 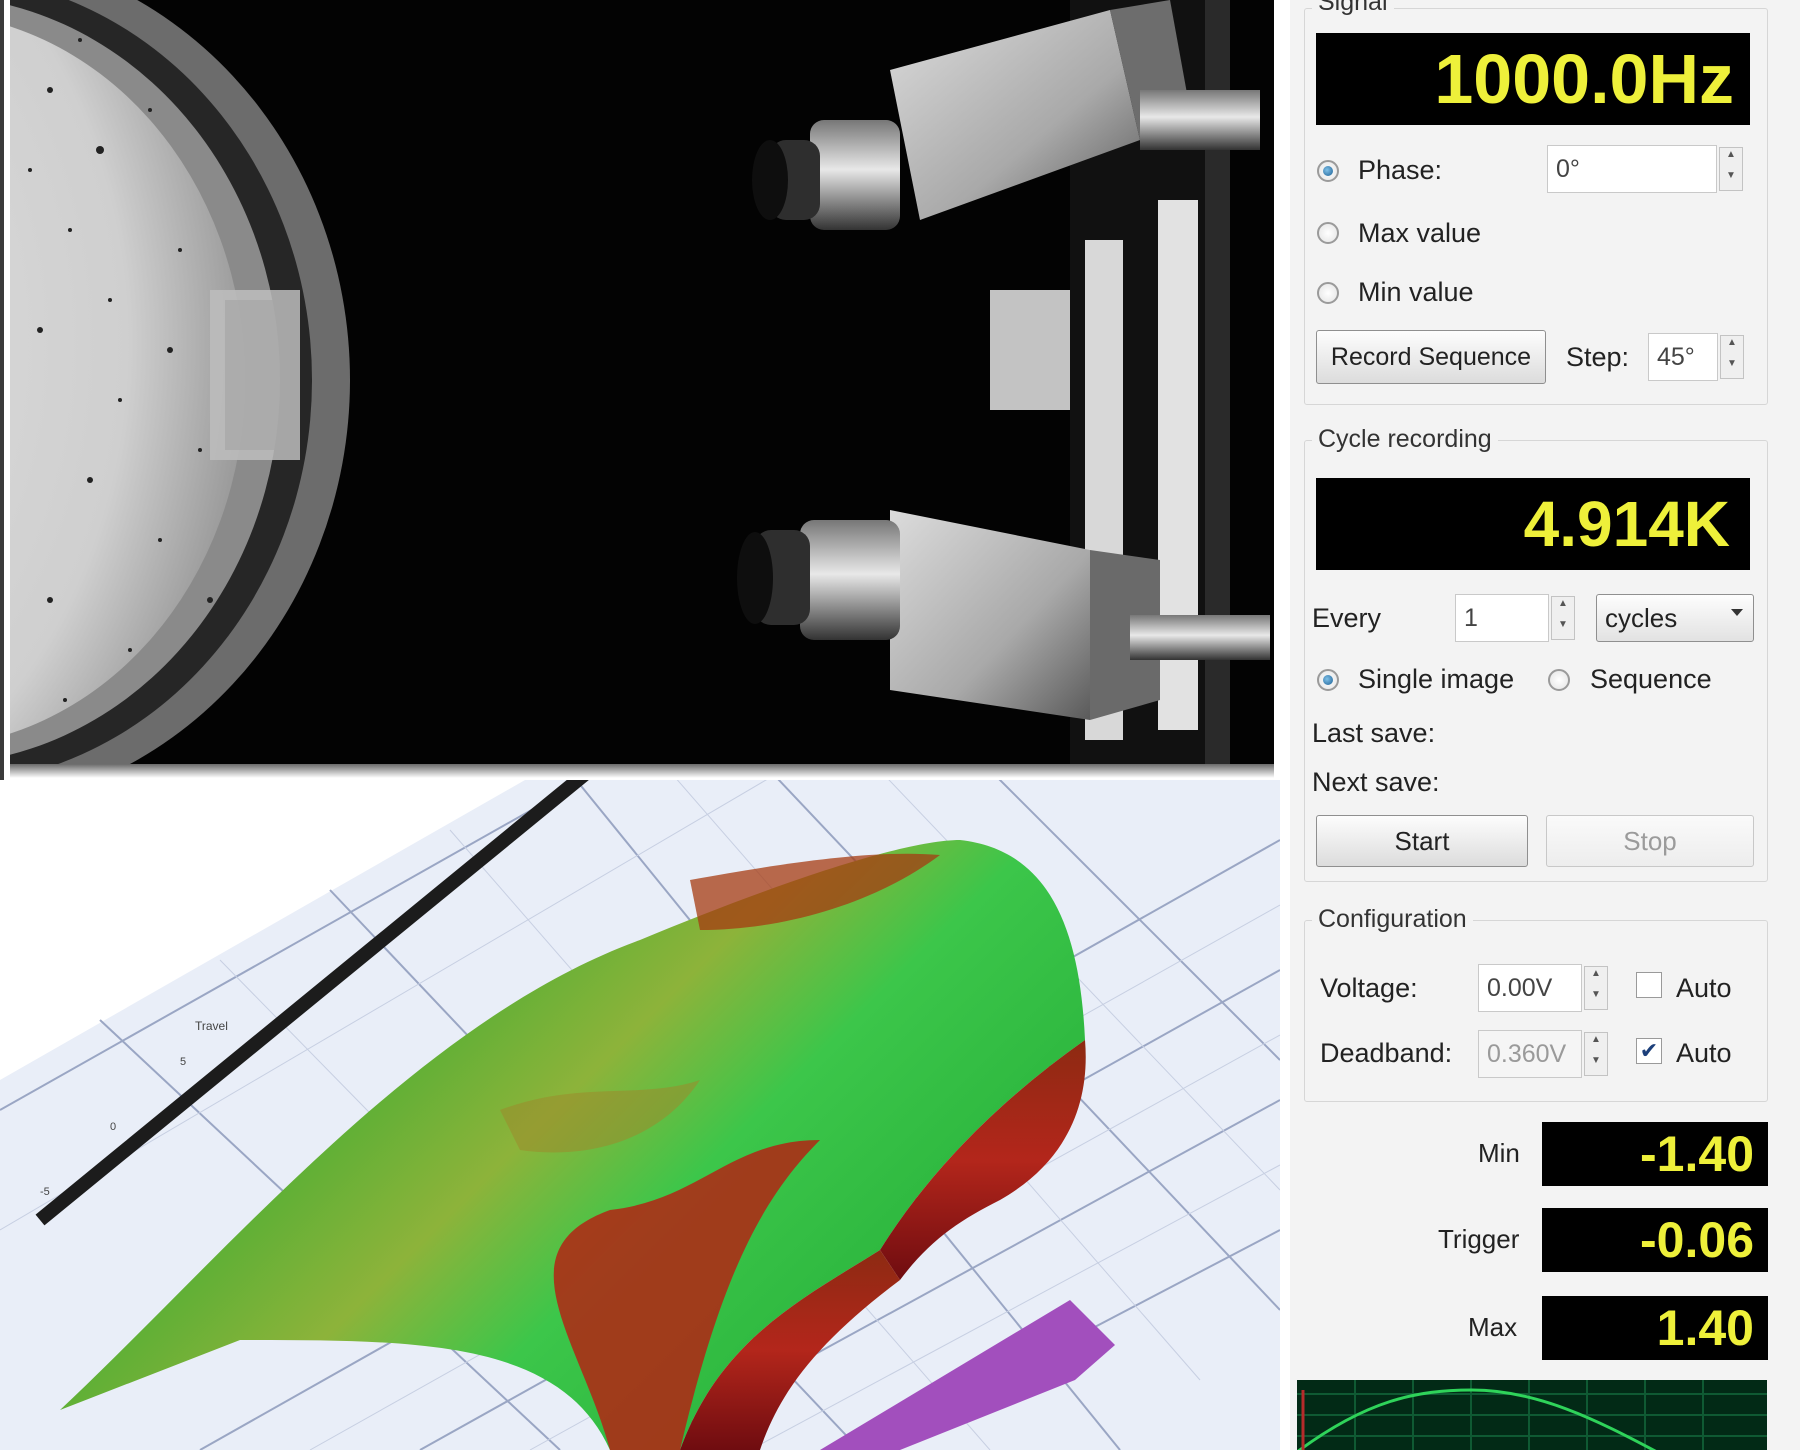 I want to click on checkmark-icon: ✔, so click(x=1649, y=1050).